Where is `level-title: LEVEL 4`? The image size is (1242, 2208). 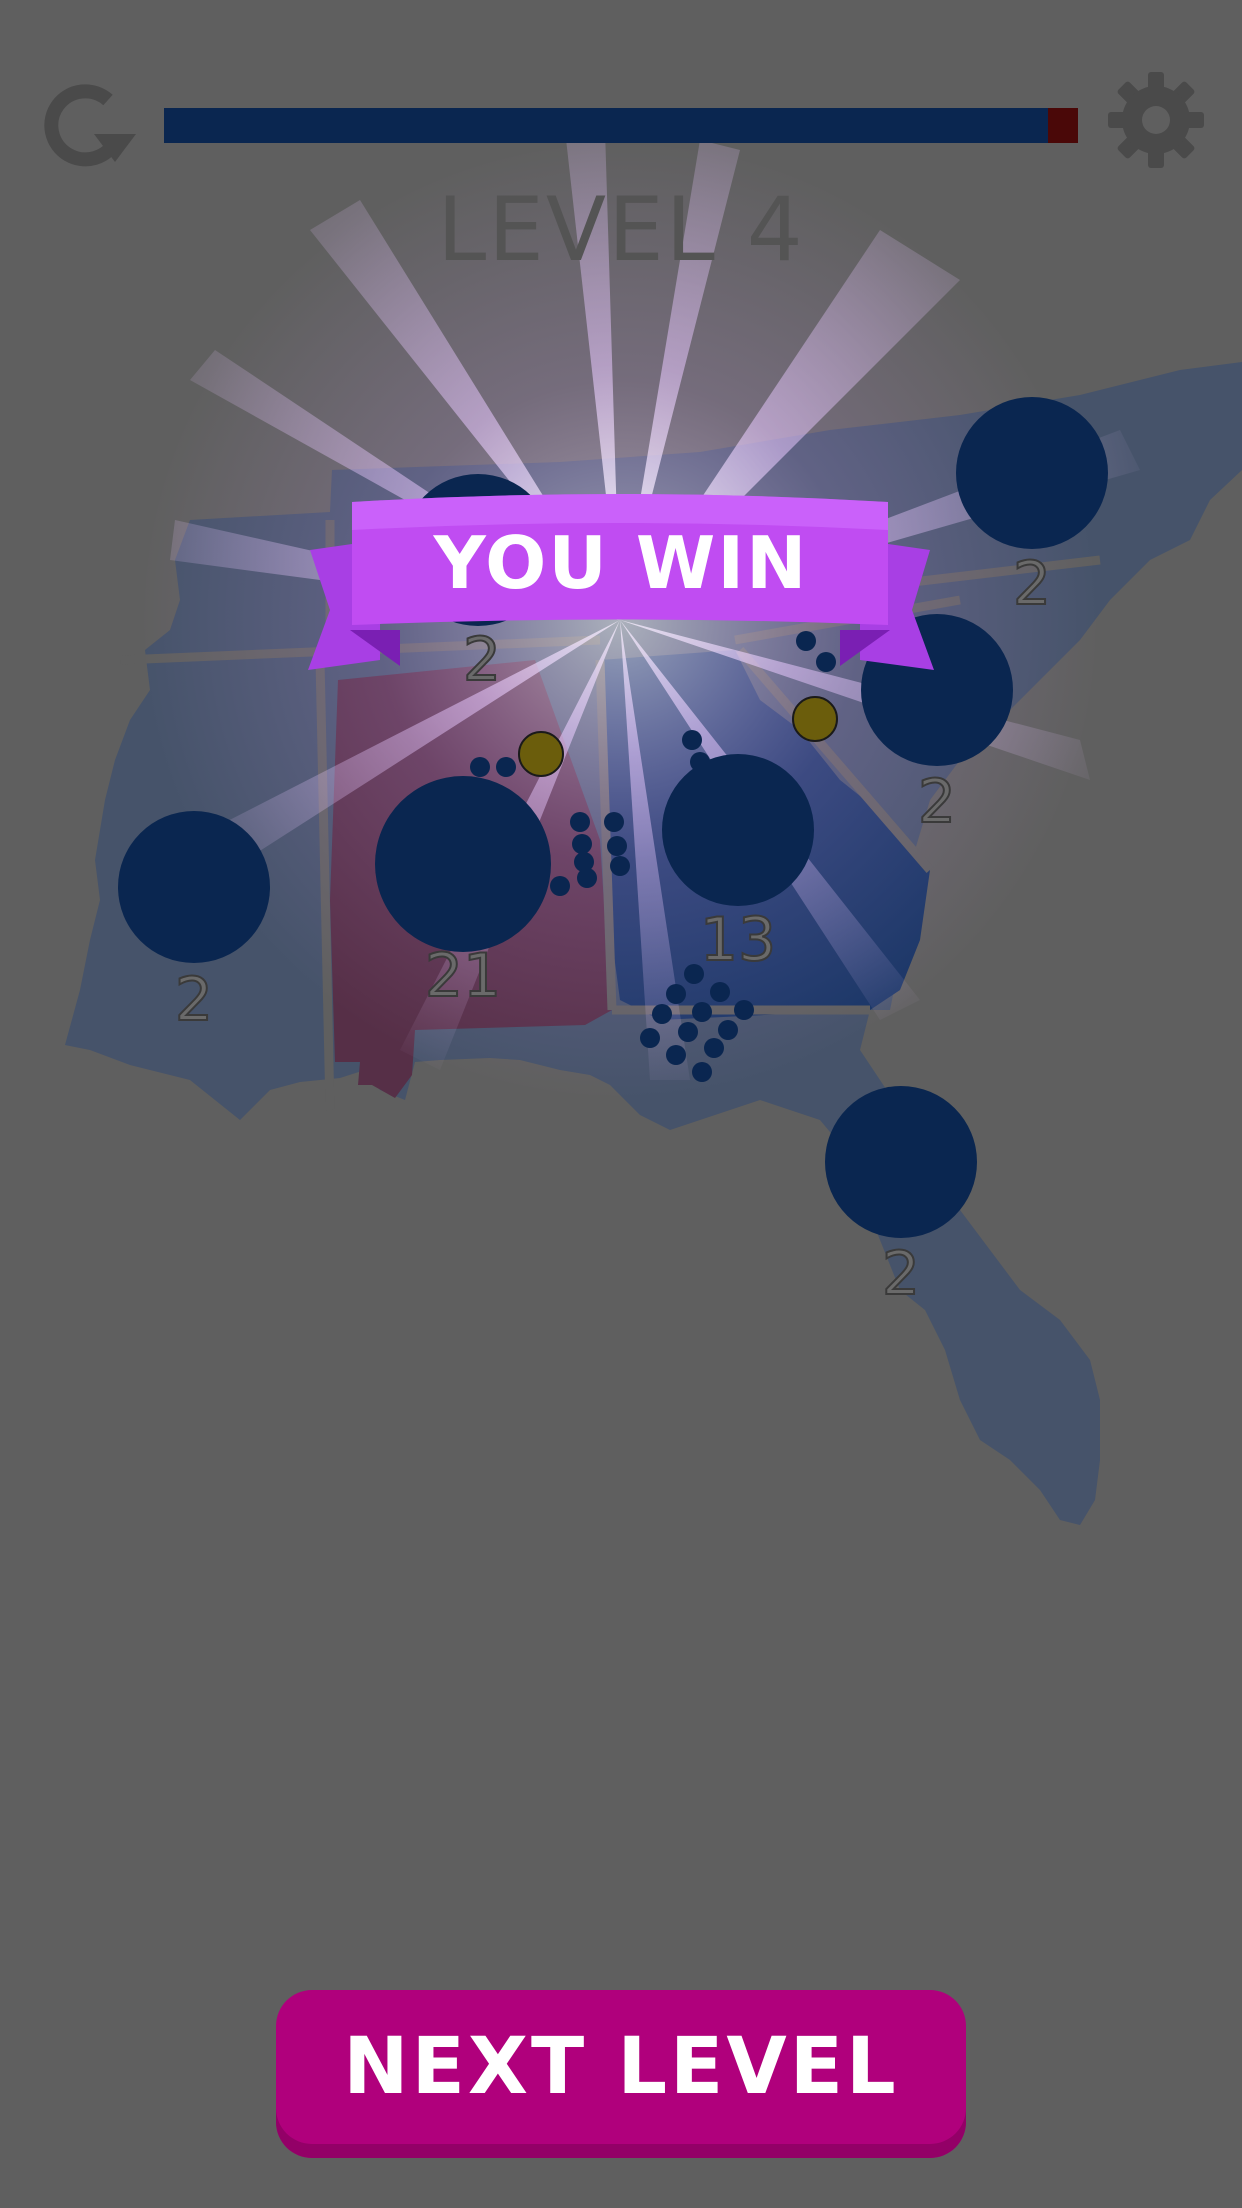 level-title: LEVEL 4 is located at coordinates (621, 229).